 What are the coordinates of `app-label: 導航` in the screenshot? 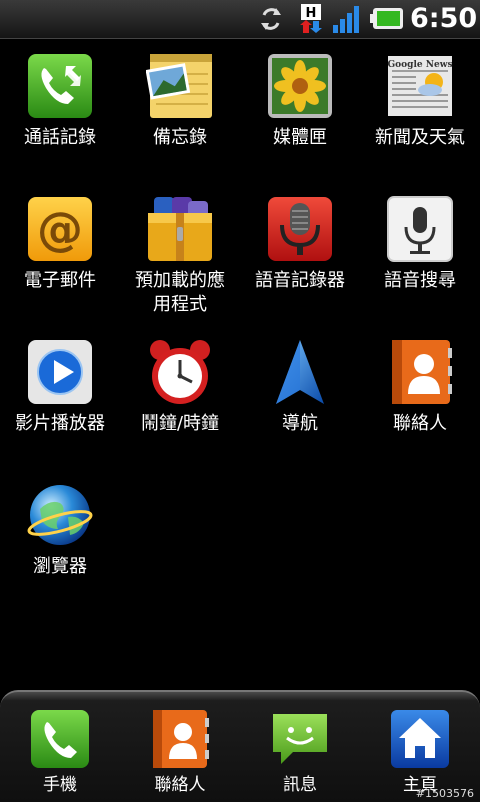 It's located at (300, 423).